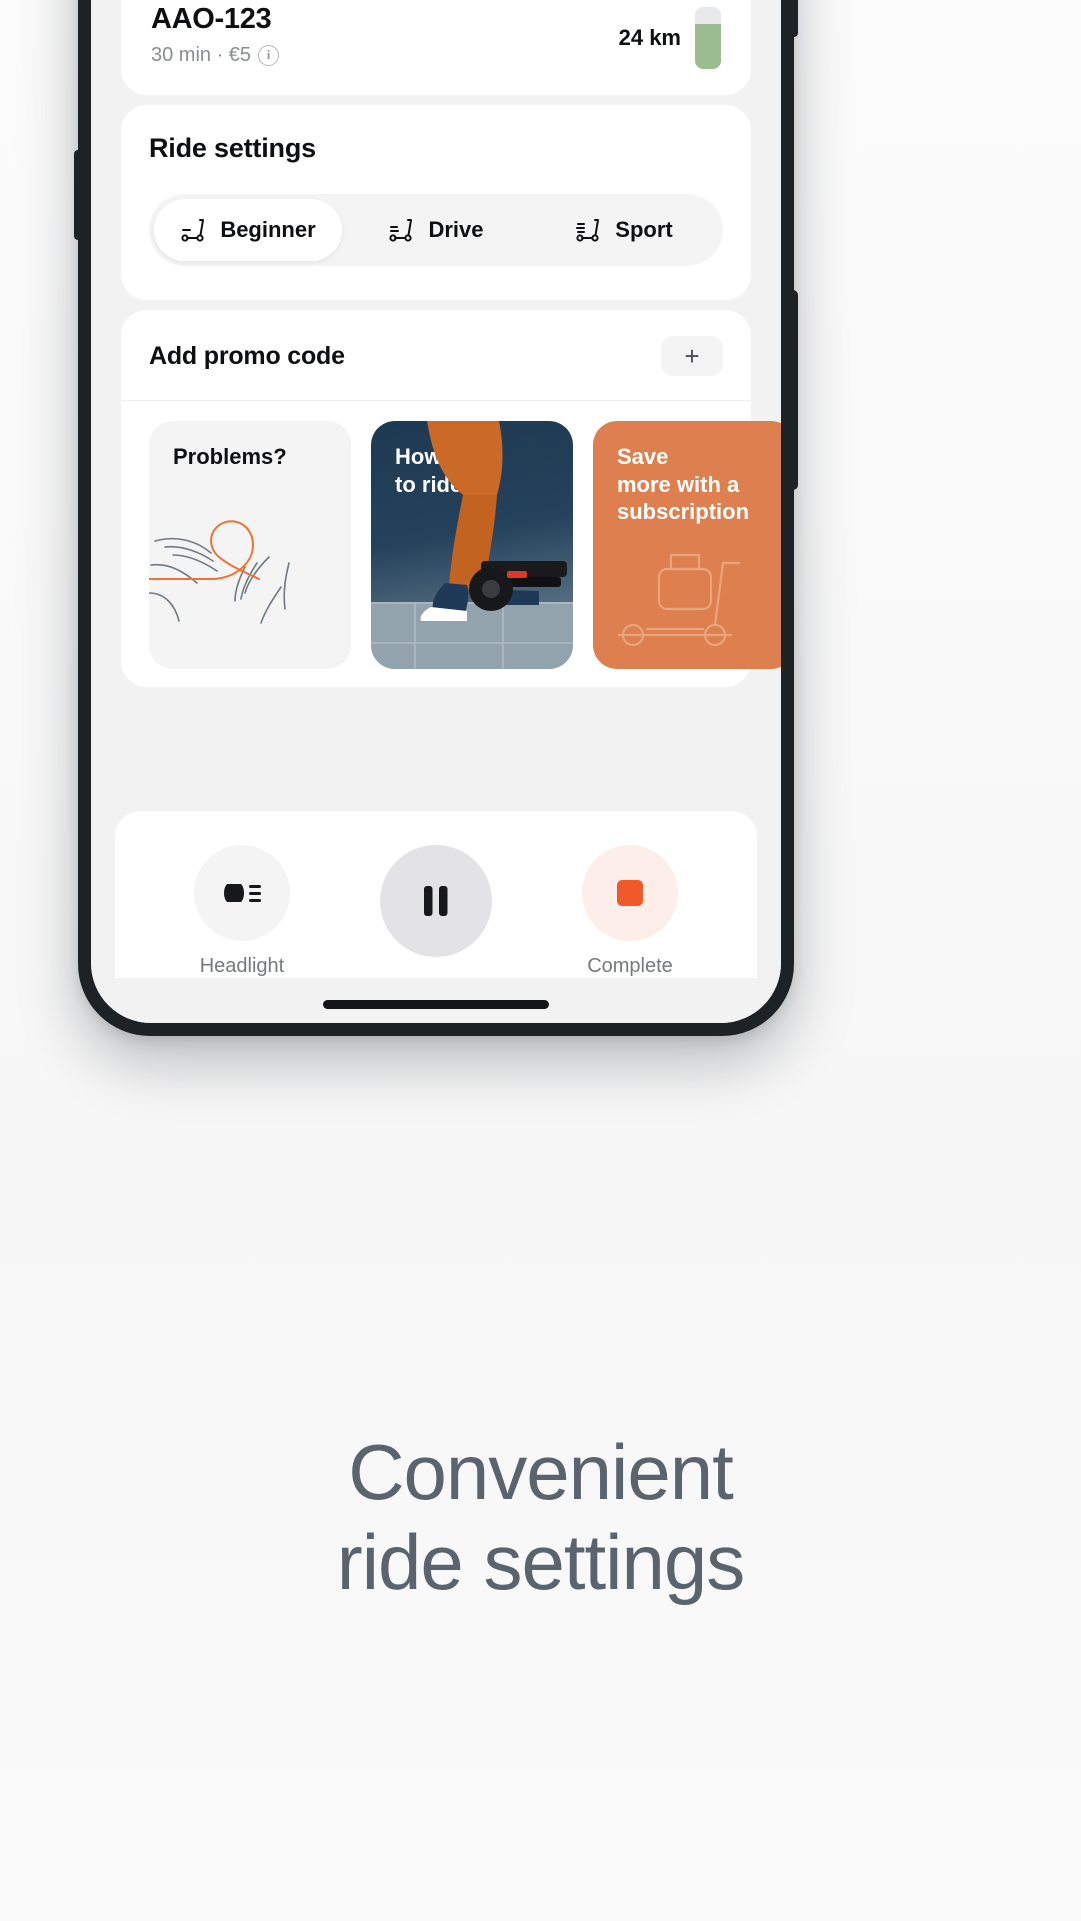  I want to click on hands-line-art, so click(219, 572).